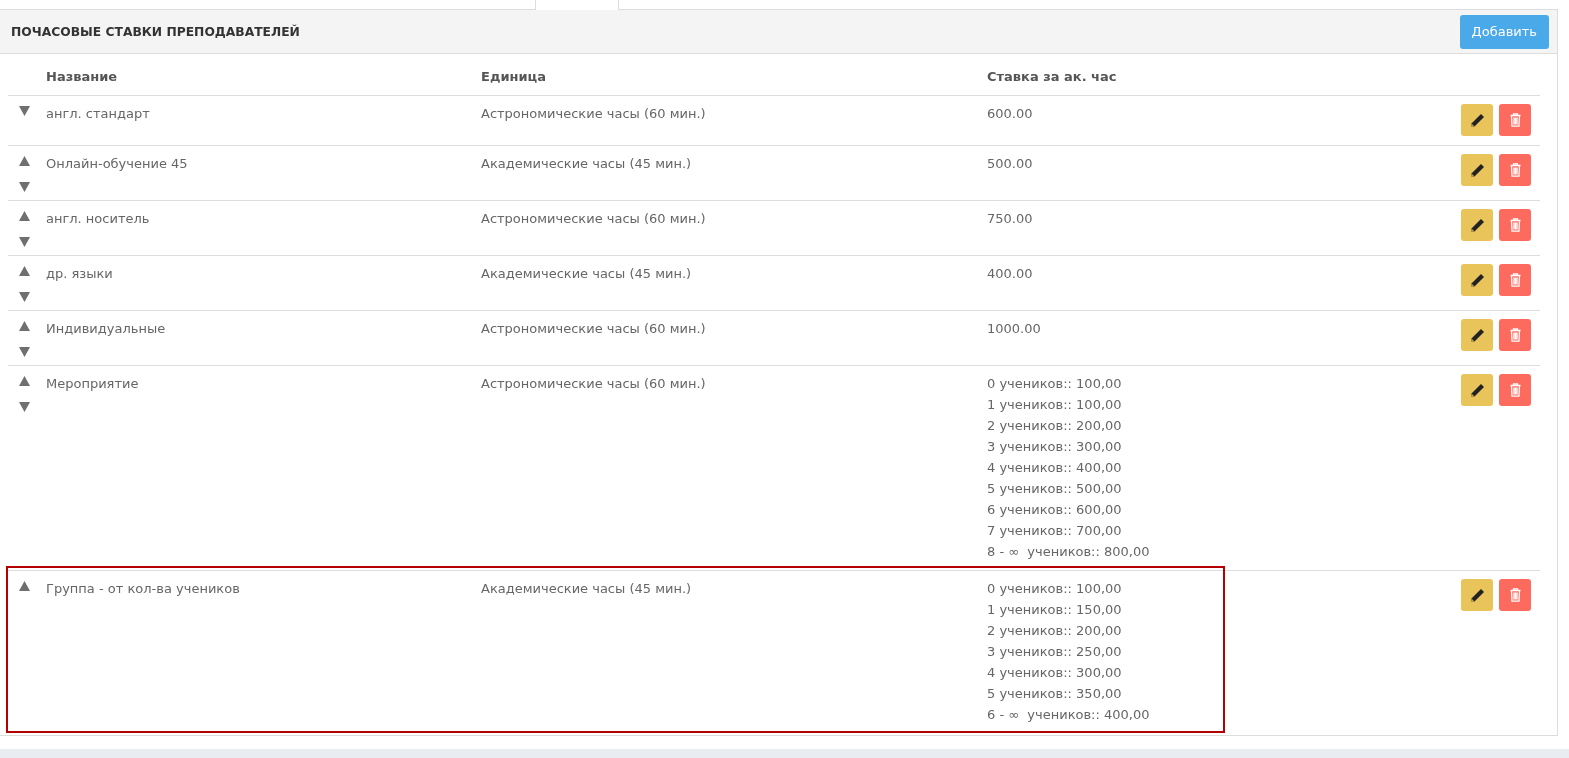 The width and height of the screenshot is (1569, 758). Describe the element at coordinates (1010, 274) in the screenshot. I see `rate-text: 400.00` at that location.